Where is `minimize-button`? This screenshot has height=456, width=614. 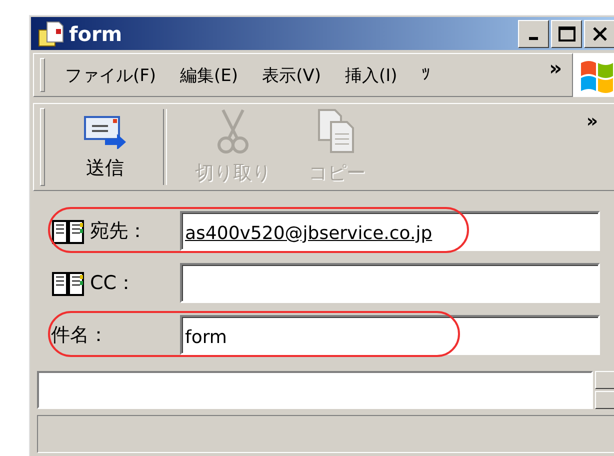
minimize-button is located at coordinates (533, 34).